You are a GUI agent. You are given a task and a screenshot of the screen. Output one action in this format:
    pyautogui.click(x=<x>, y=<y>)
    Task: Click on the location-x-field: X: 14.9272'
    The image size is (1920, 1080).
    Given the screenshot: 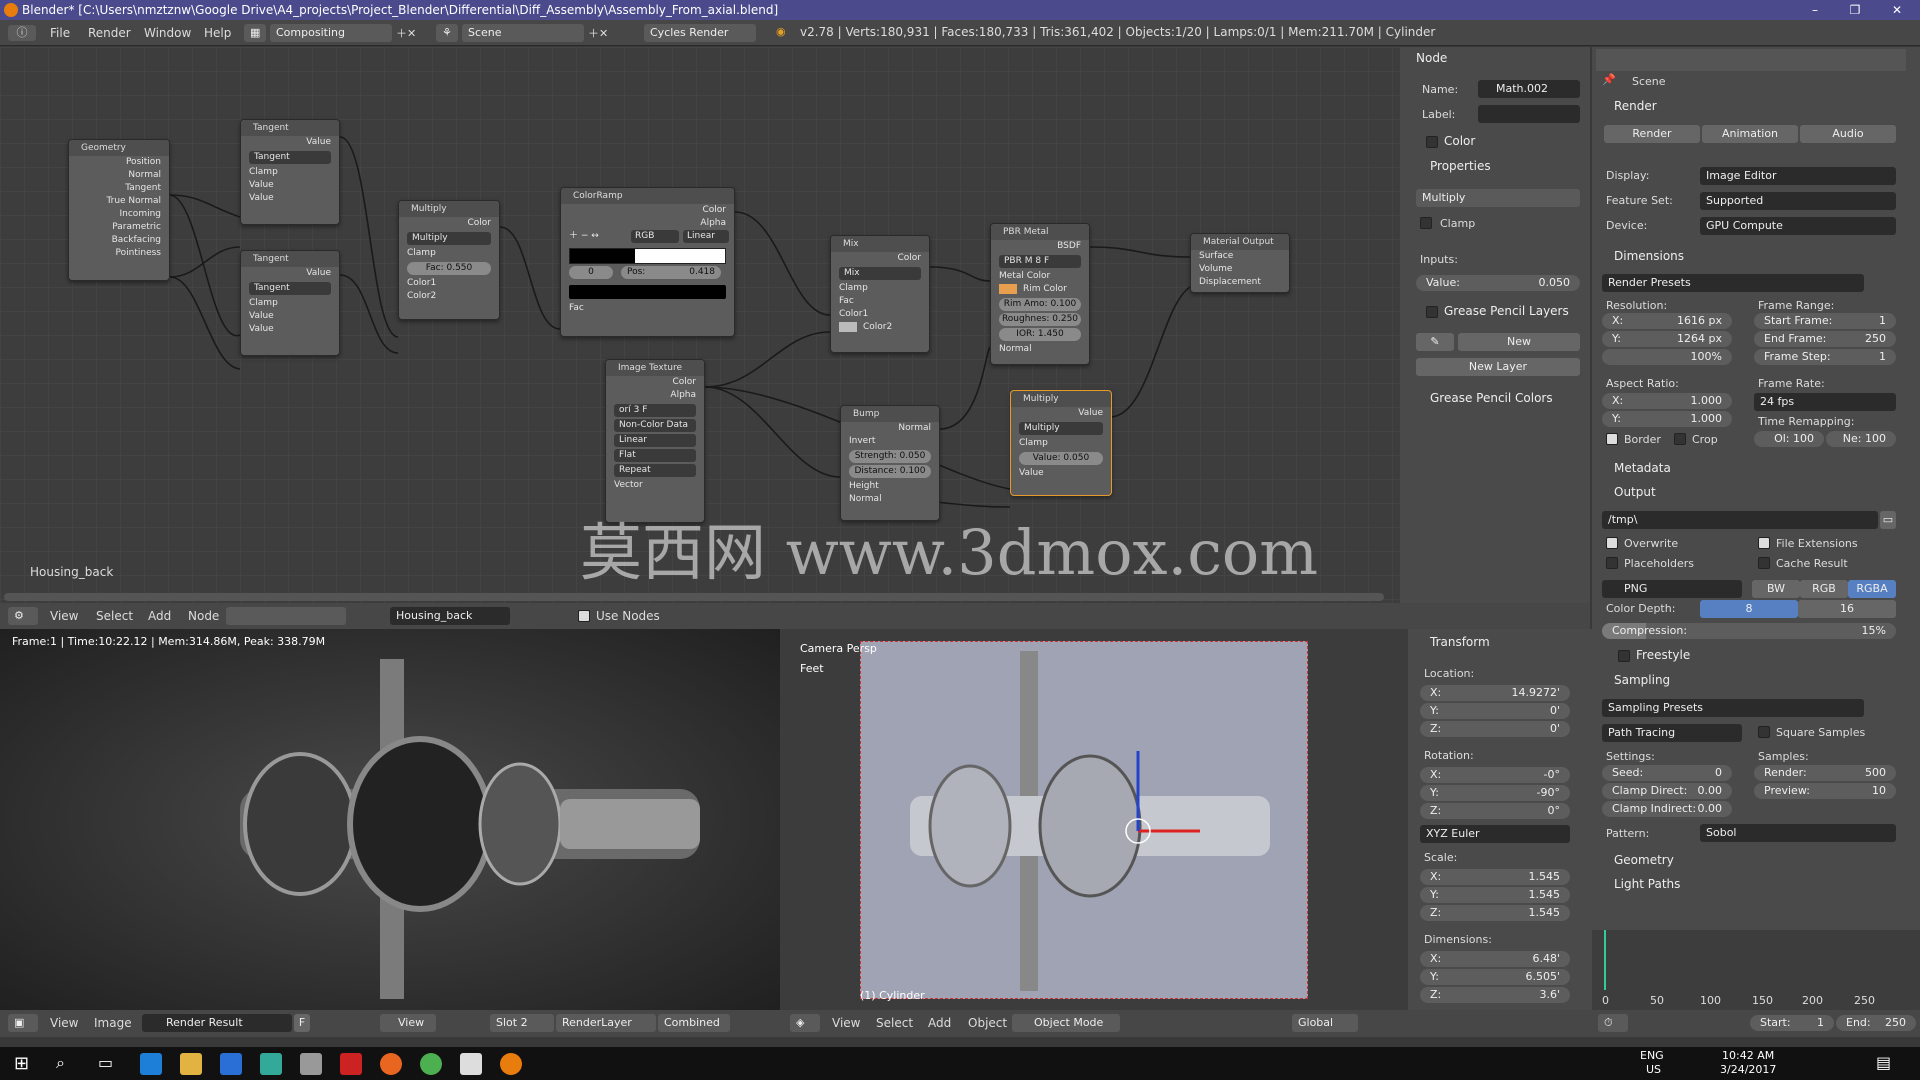 What is the action you would take?
    pyautogui.click(x=1495, y=693)
    